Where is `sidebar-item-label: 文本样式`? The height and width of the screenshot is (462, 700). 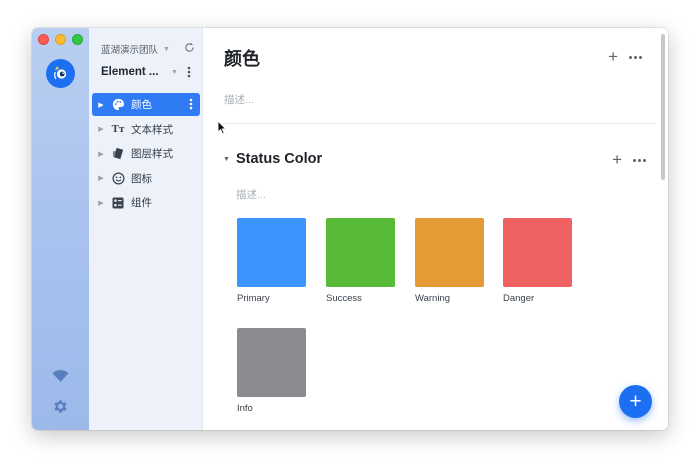
sidebar-item-label: 文本样式 is located at coordinates (152, 129).